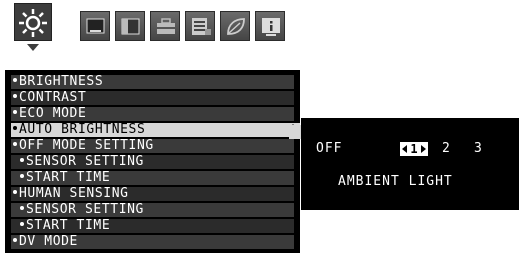 The image size is (525, 257). I want to click on tab-menu-tools, so click(200, 26).